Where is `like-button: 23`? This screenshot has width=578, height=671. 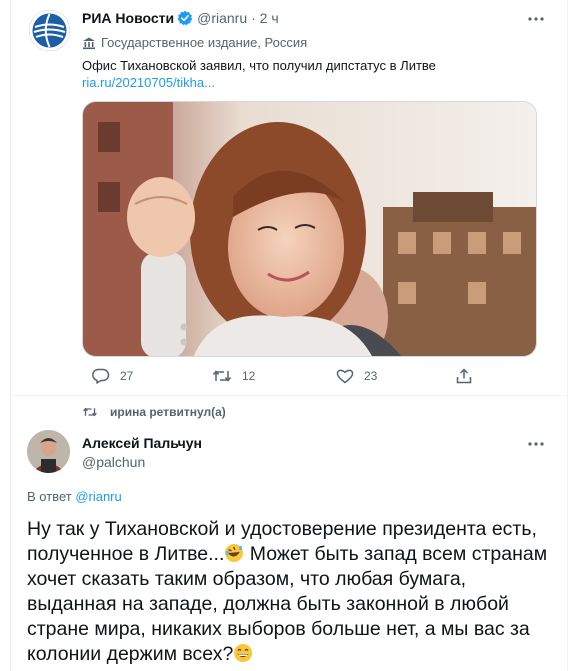
like-button: 23 is located at coordinates (356, 376).